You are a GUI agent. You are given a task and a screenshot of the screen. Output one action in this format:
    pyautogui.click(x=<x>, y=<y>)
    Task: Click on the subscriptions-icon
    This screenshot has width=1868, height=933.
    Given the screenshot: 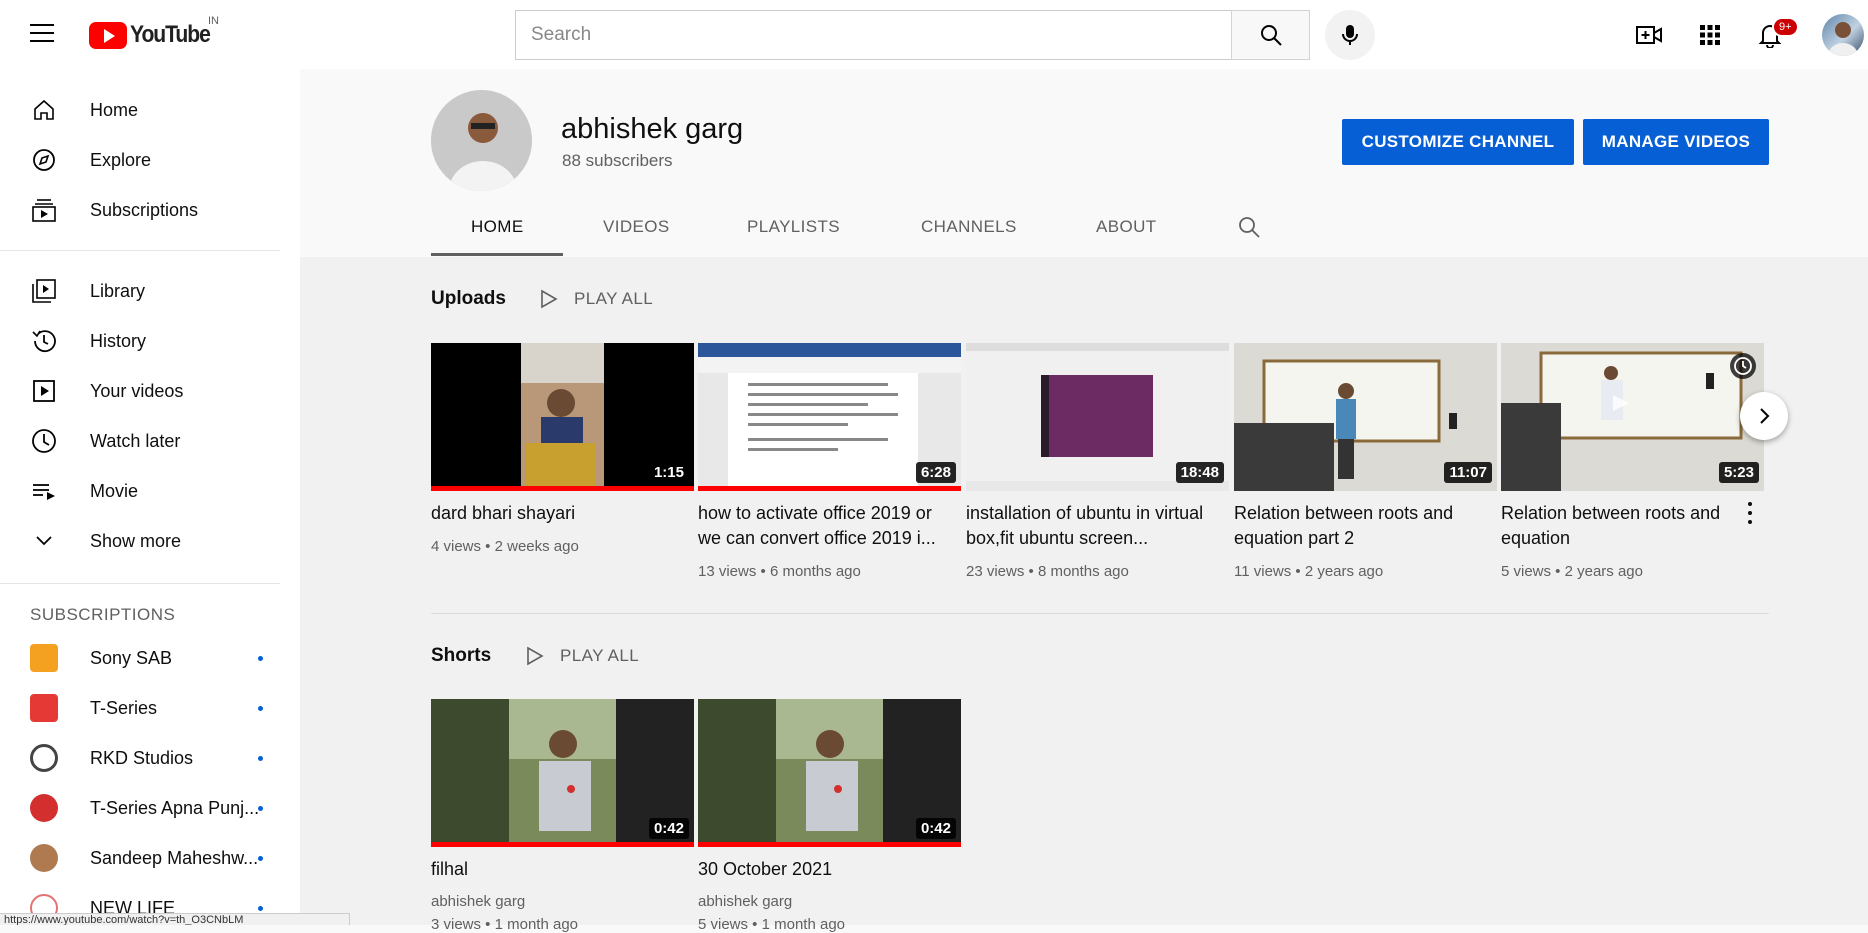 What is the action you would take?
    pyautogui.click(x=44, y=210)
    